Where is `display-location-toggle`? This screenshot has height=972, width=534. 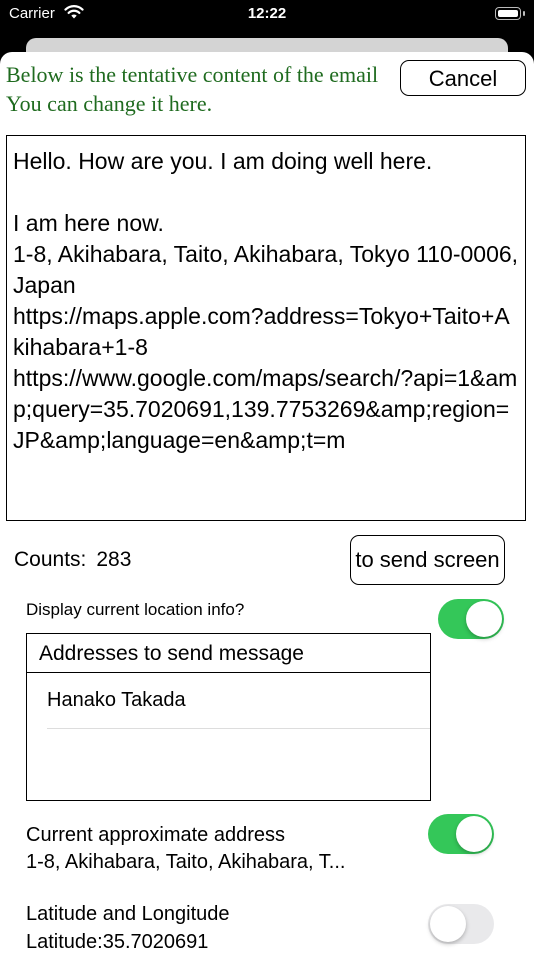
display-location-toggle is located at coordinates (471, 619).